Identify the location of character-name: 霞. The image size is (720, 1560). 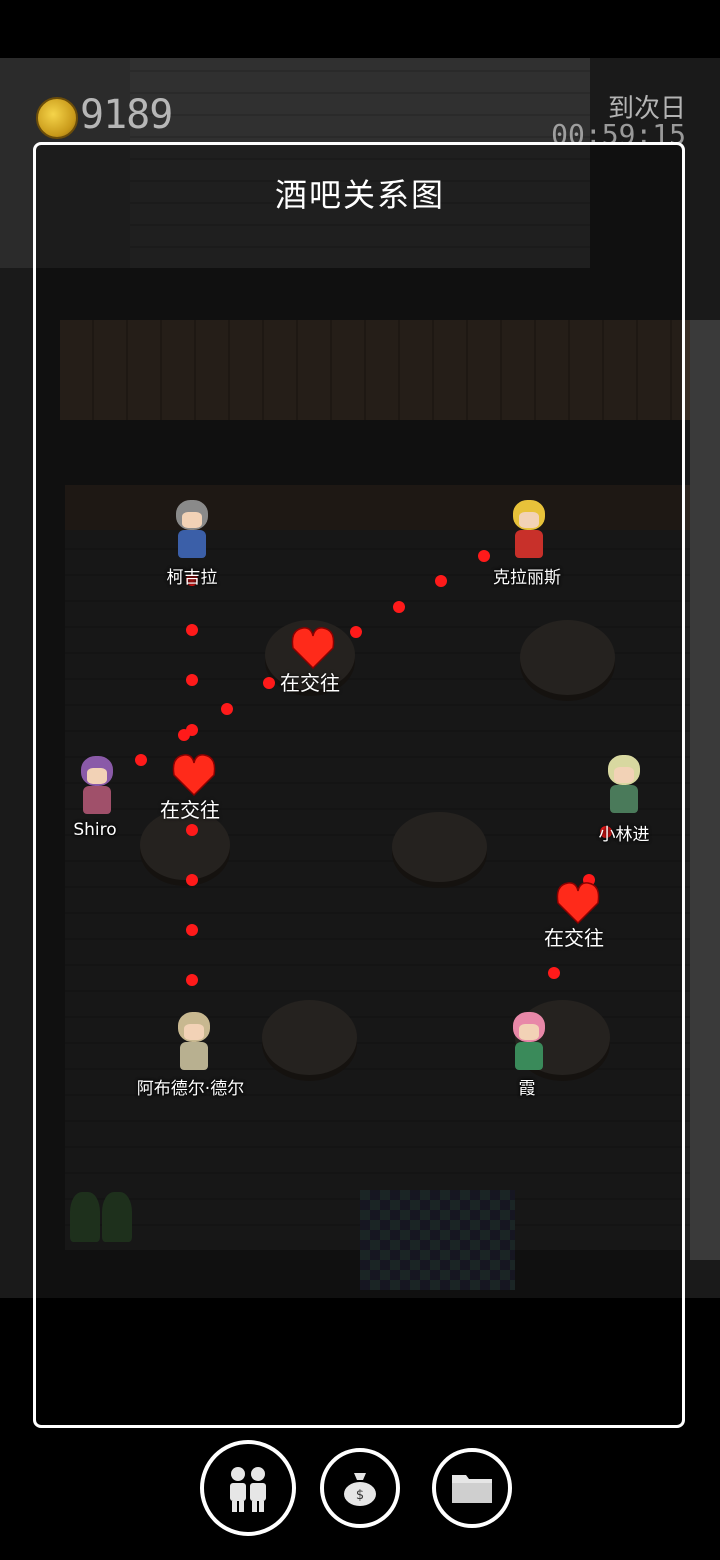
(527, 1089).